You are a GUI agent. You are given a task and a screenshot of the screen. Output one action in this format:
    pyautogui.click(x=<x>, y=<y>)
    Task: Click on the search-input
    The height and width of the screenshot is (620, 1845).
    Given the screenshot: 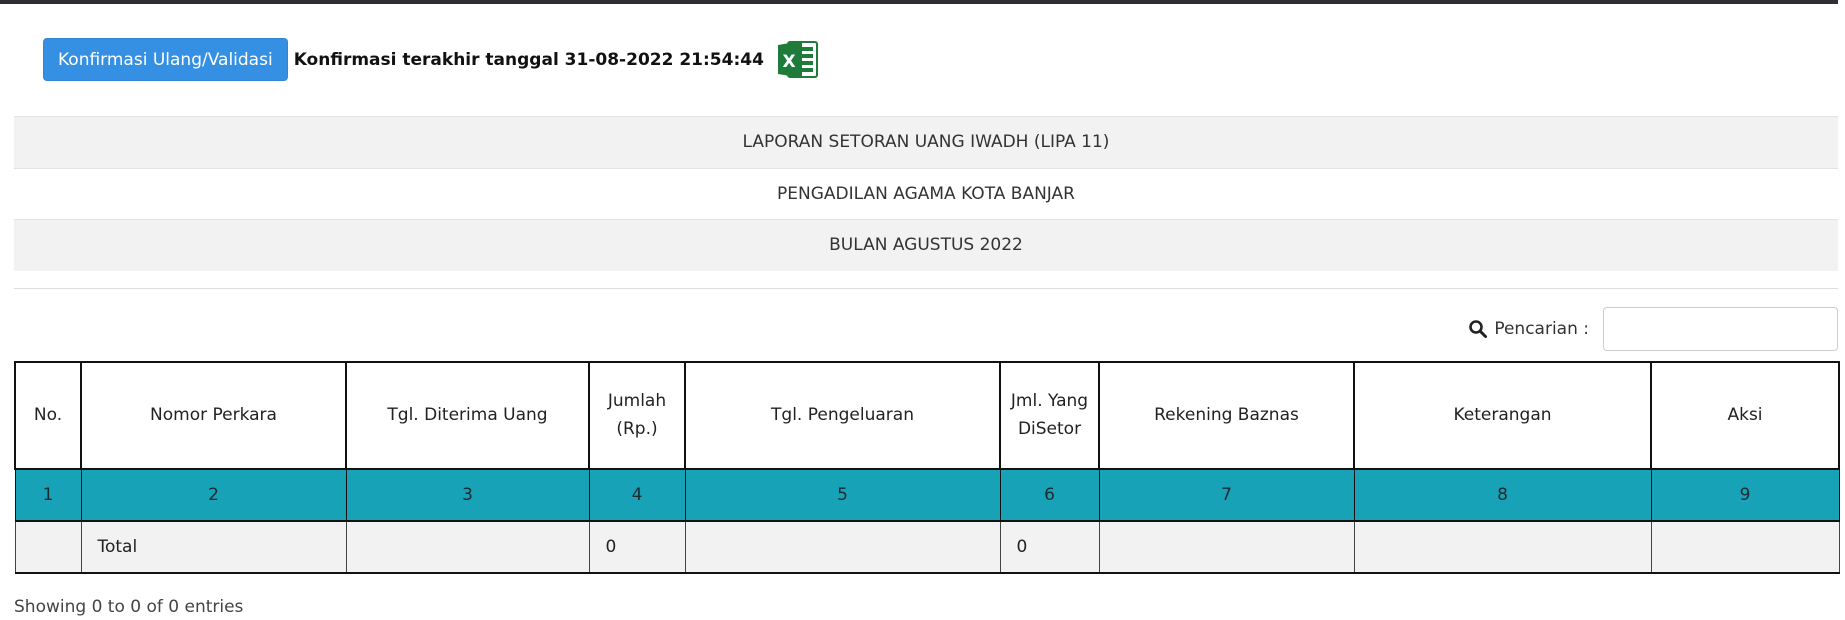 What is the action you would take?
    pyautogui.click(x=1720, y=329)
    